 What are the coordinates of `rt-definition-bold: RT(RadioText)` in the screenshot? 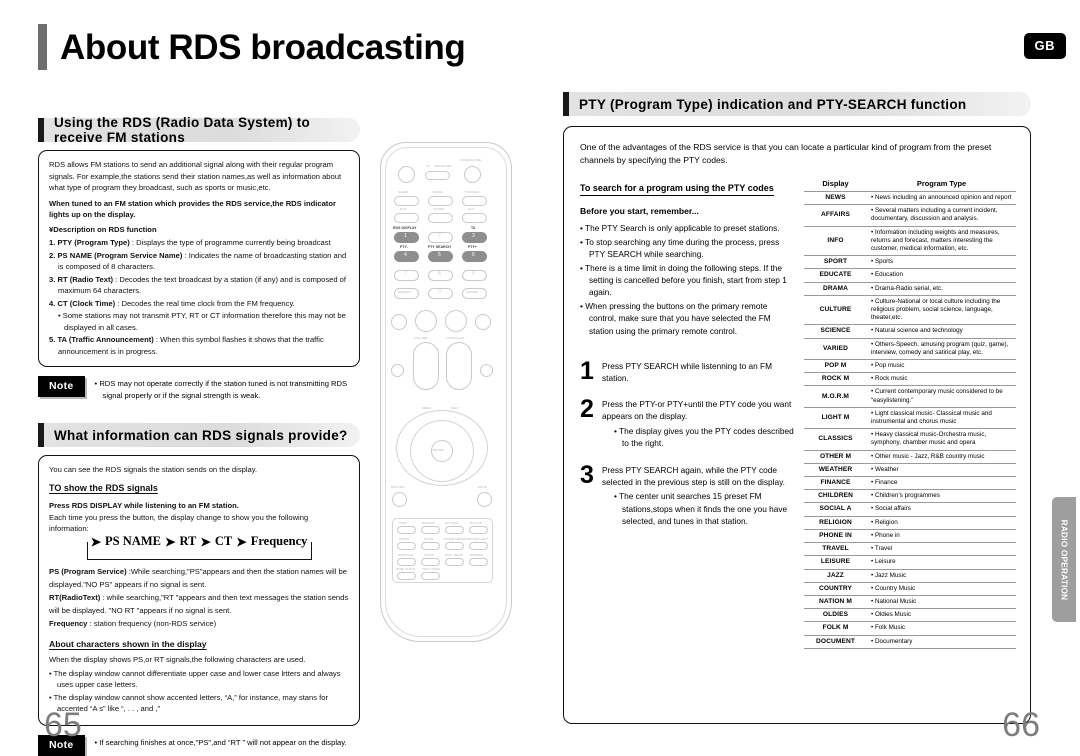 It's located at (75, 597).